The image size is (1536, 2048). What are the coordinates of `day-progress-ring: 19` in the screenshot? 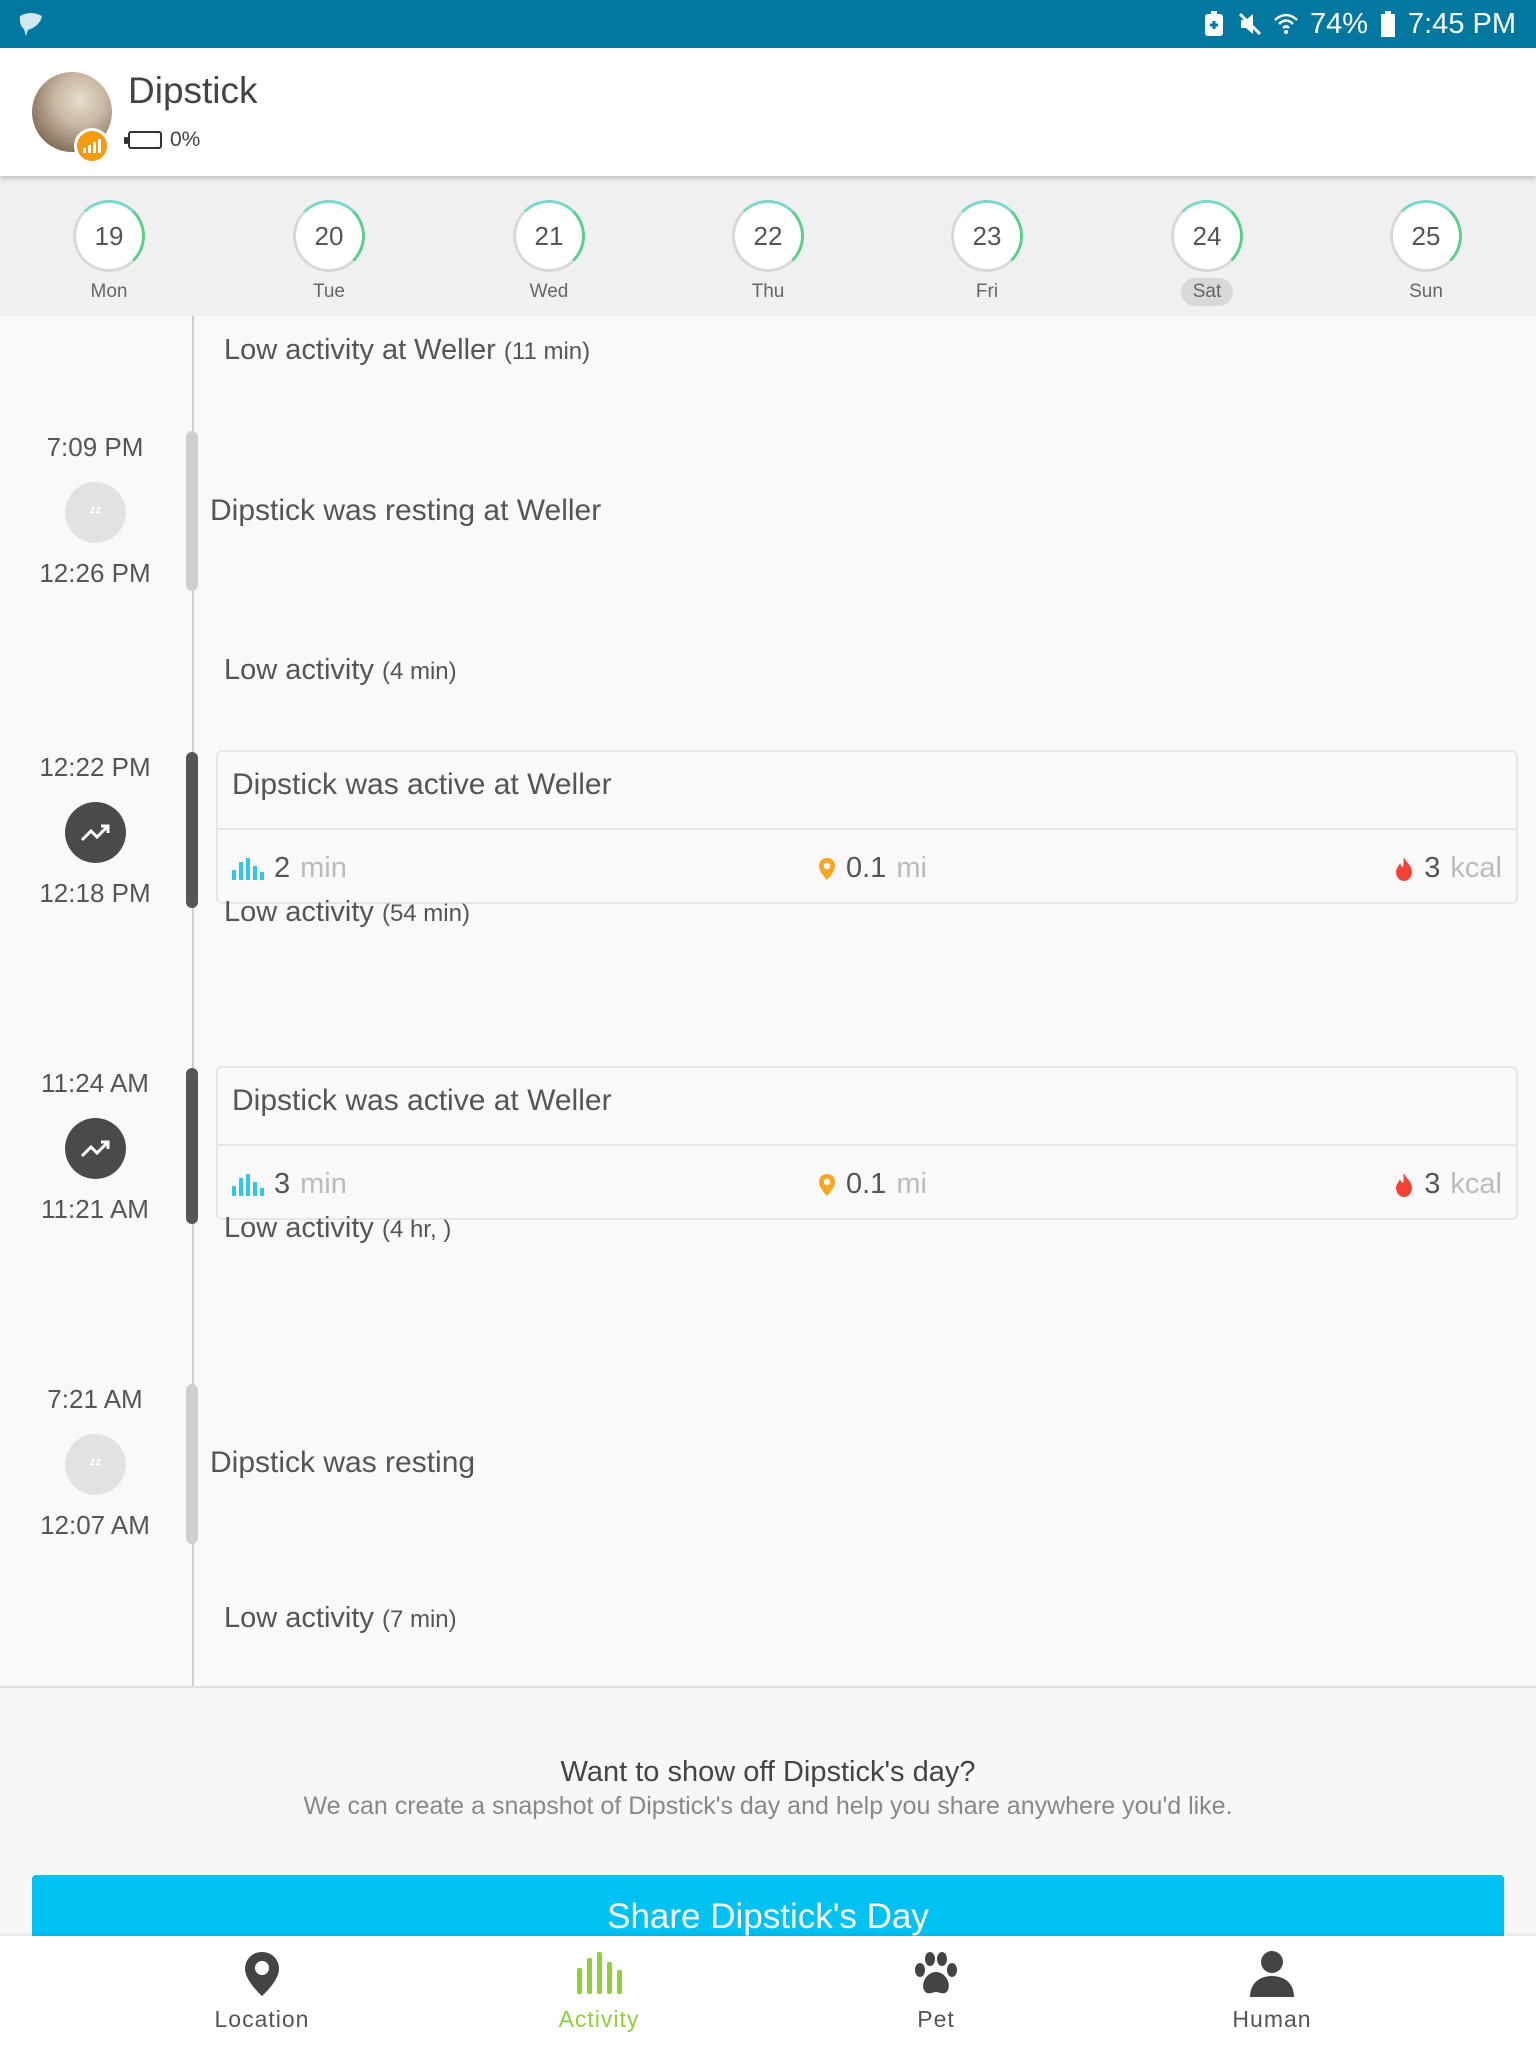 It's located at (109, 236).